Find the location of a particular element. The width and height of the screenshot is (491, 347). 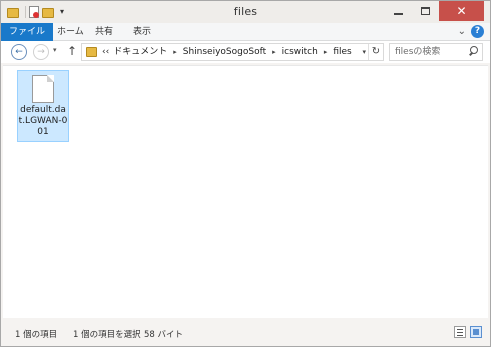

status-bar: 1 個の項目 1 個の項目を選択 58 バイト is located at coordinates (245, 333).